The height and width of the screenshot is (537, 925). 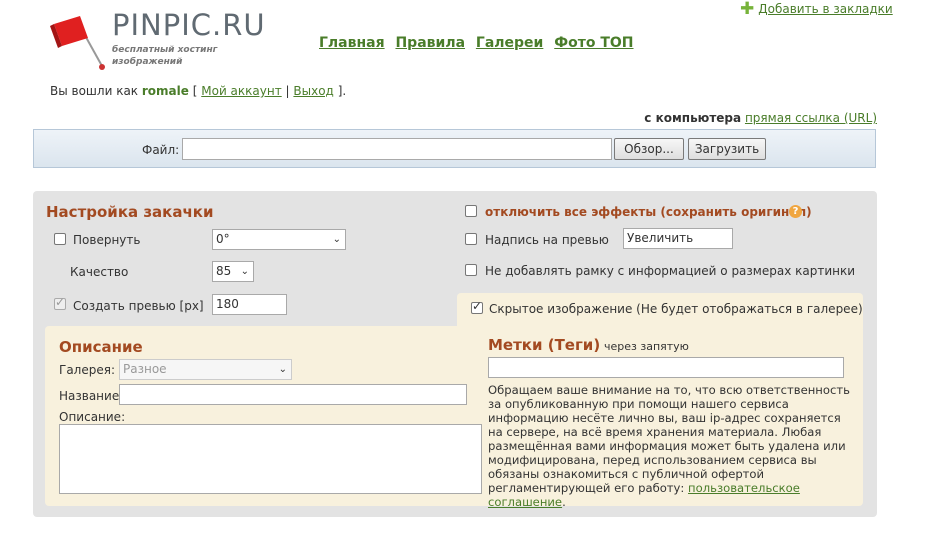 What do you see at coordinates (471, 211) in the screenshot?
I see `disable-effects-checkbox` at bounding box center [471, 211].